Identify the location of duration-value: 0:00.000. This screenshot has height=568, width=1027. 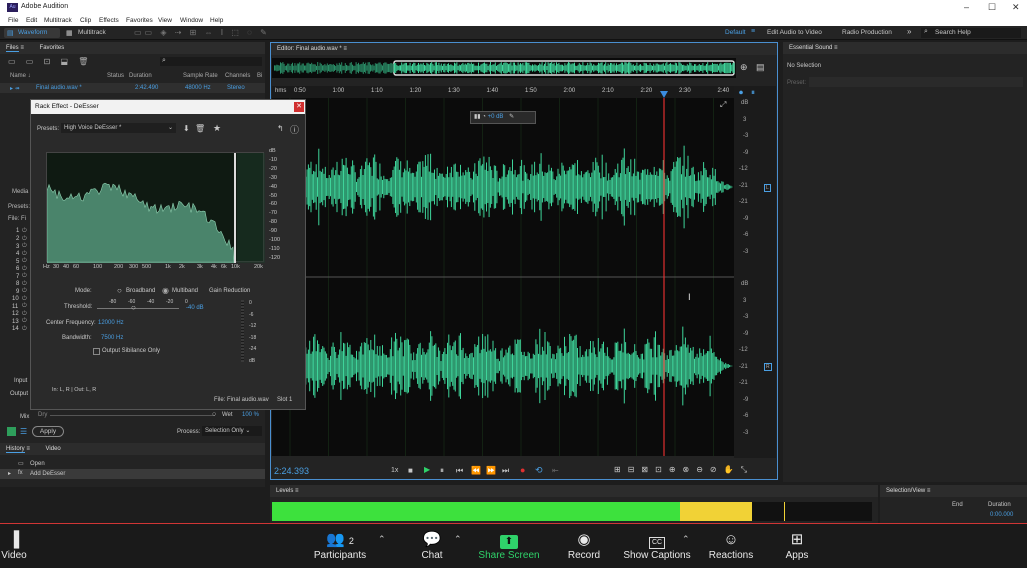
(1001, 515).